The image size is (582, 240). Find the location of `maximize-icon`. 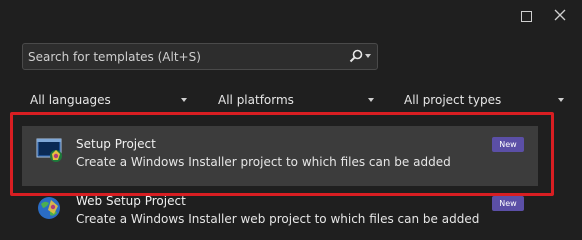

maximize-icon is located at coordinates (526, 16).